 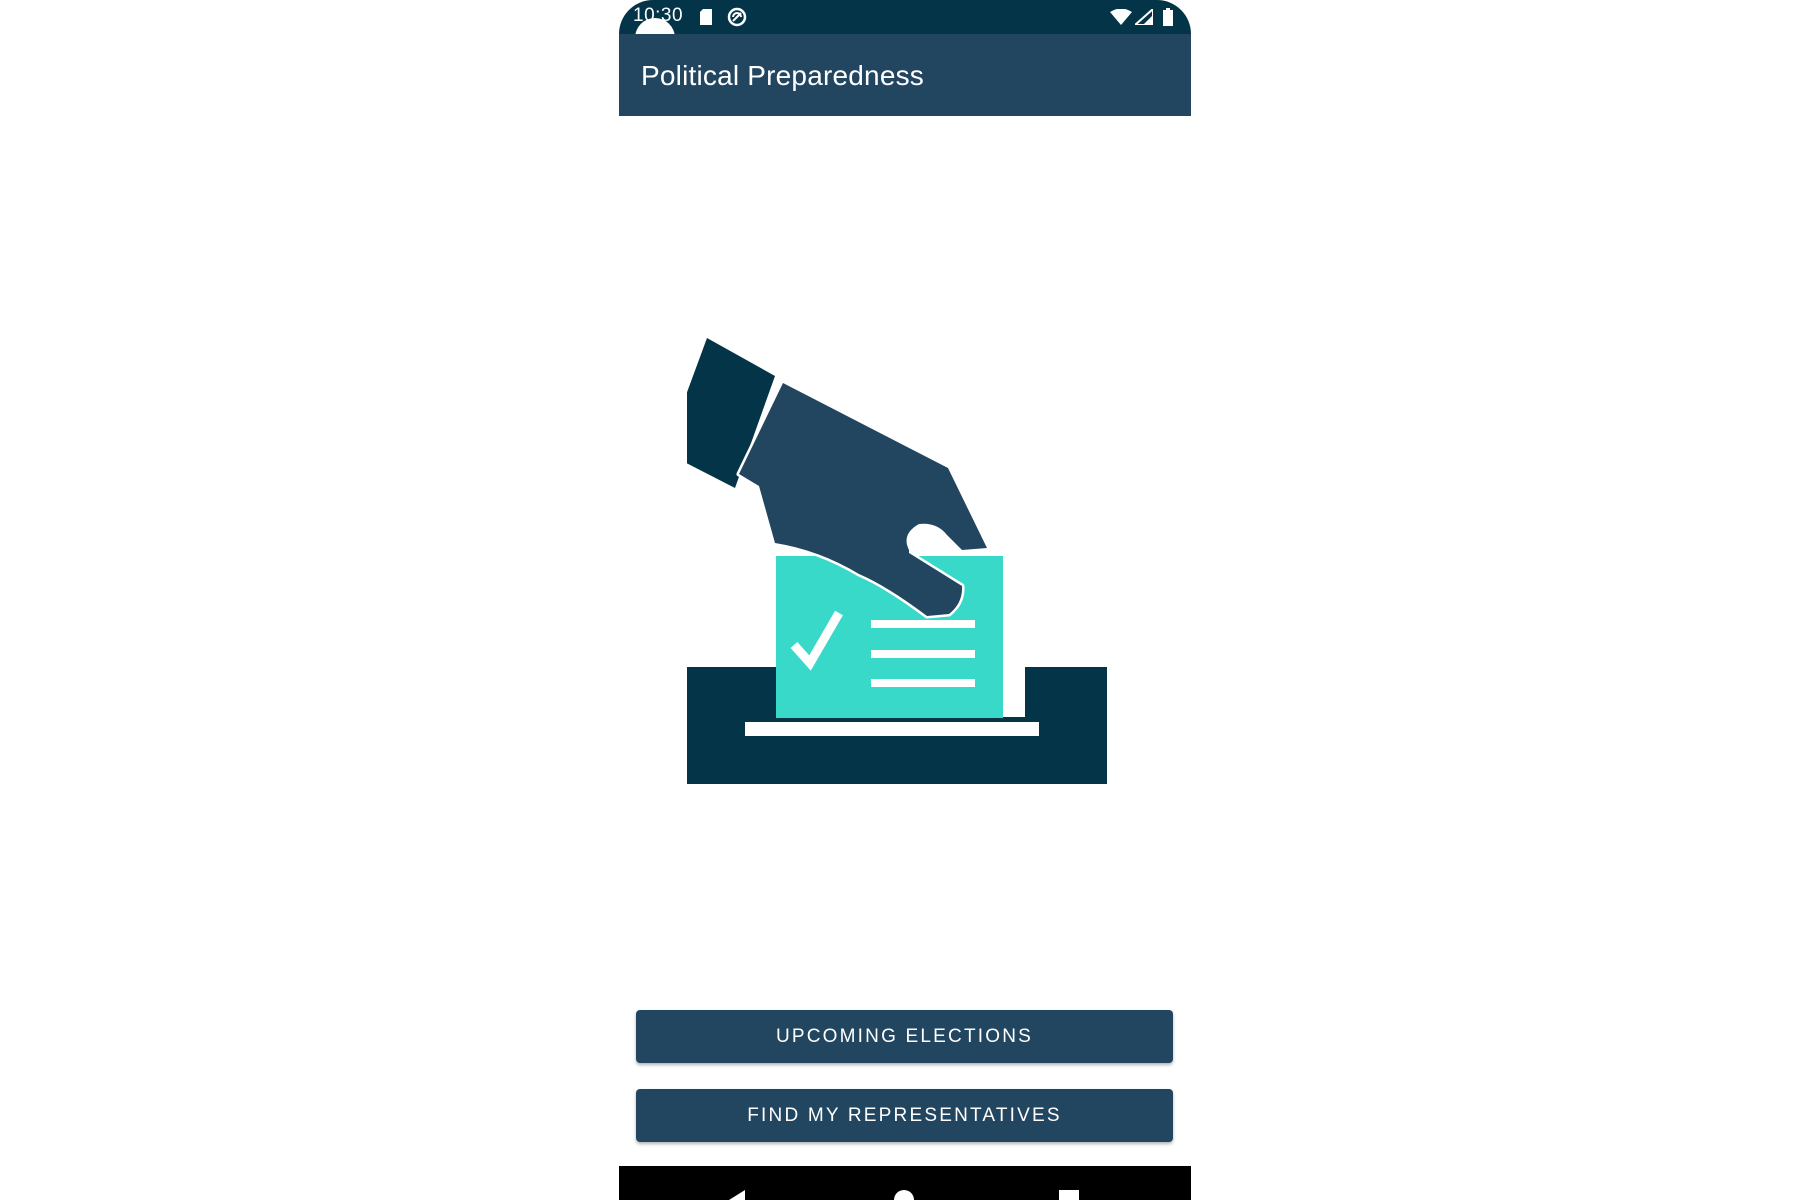 I want to click on ballot-box-vote-icon, so click(x=897, y=561).